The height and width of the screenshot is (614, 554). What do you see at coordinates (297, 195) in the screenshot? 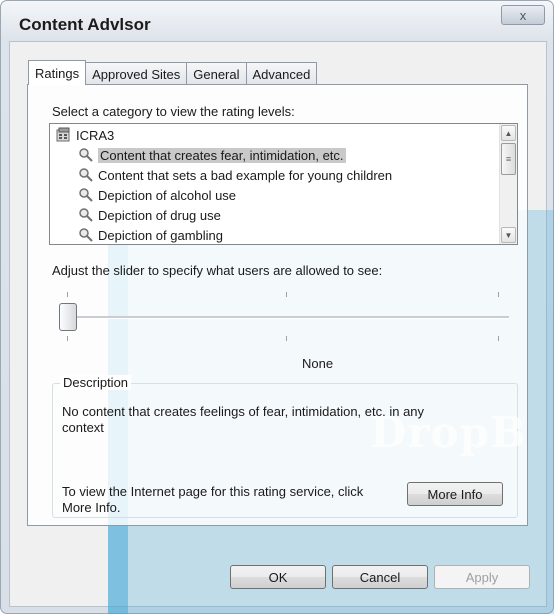
I see `list-item-alcohol: Depiction of alcohol use` at bounding box center [297, 195].